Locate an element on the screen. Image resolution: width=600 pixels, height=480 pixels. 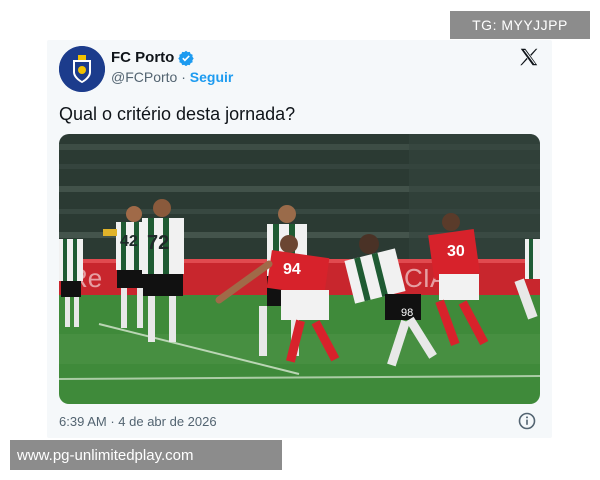
avatar is located at coordinates (82, 69).